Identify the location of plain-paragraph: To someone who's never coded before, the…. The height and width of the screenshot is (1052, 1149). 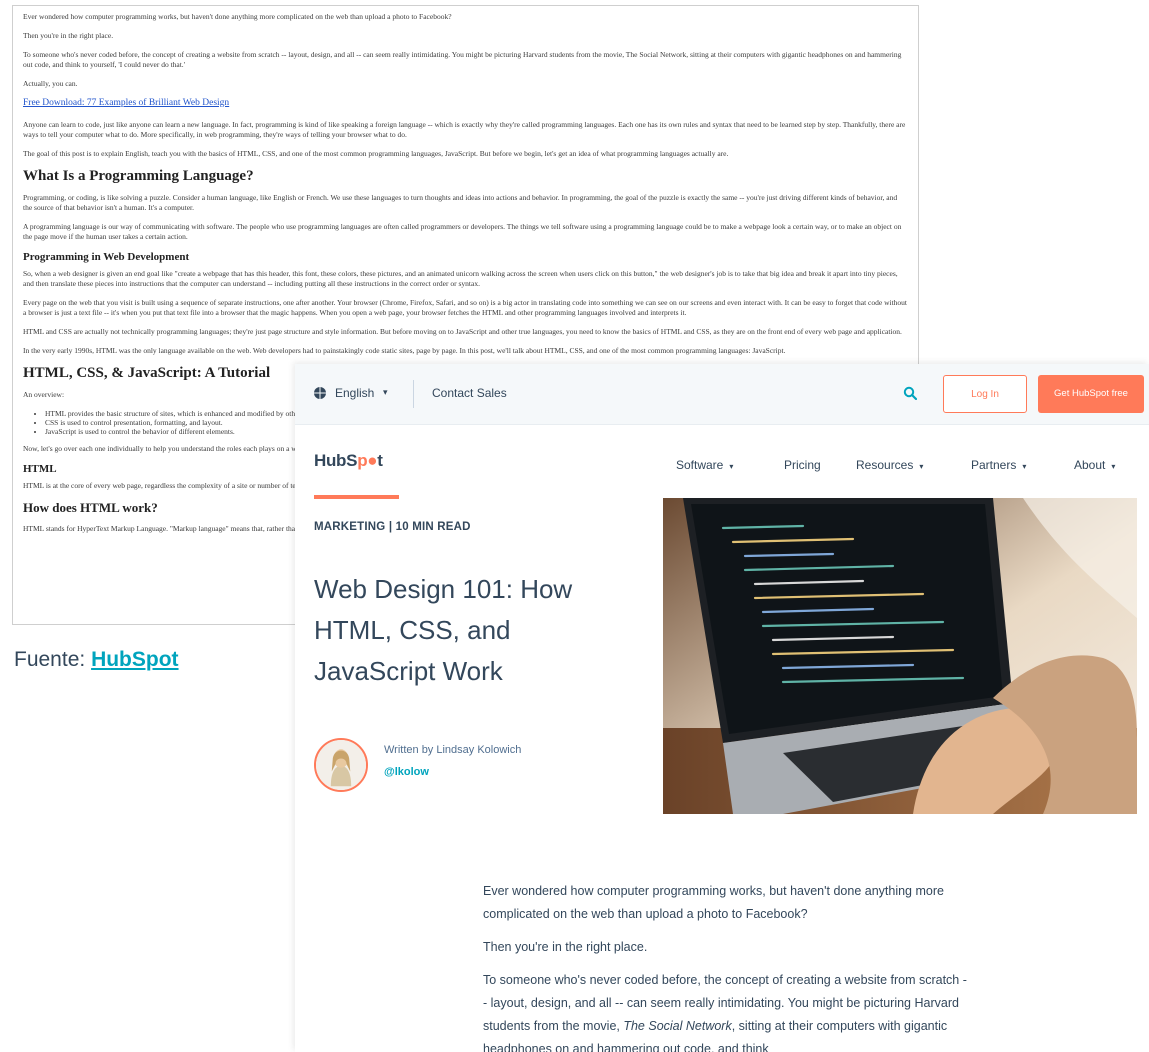
(462, 59).